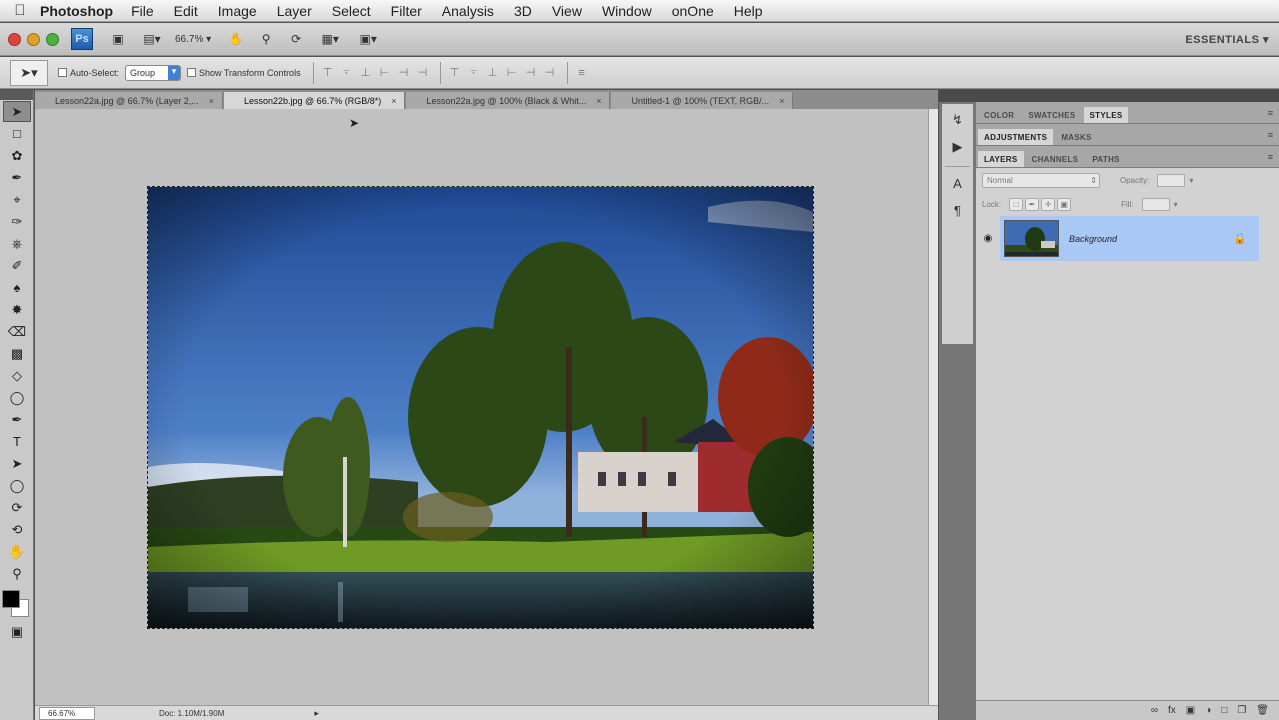 The height and width of the screenshot is (720, 1279). I want to click on screen-mode-icon: ▣▾, so click(368, 39).